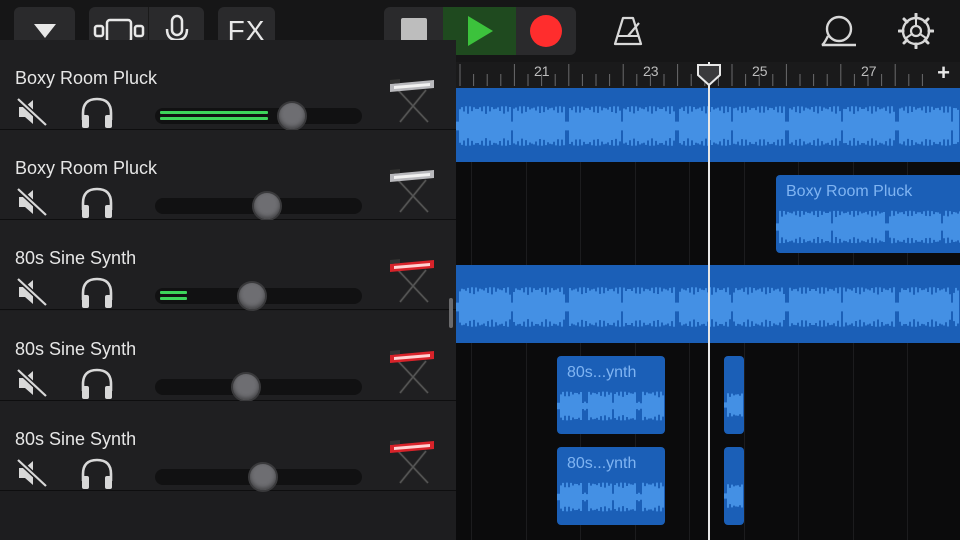  I want to click on record-button, so click(546, 31).